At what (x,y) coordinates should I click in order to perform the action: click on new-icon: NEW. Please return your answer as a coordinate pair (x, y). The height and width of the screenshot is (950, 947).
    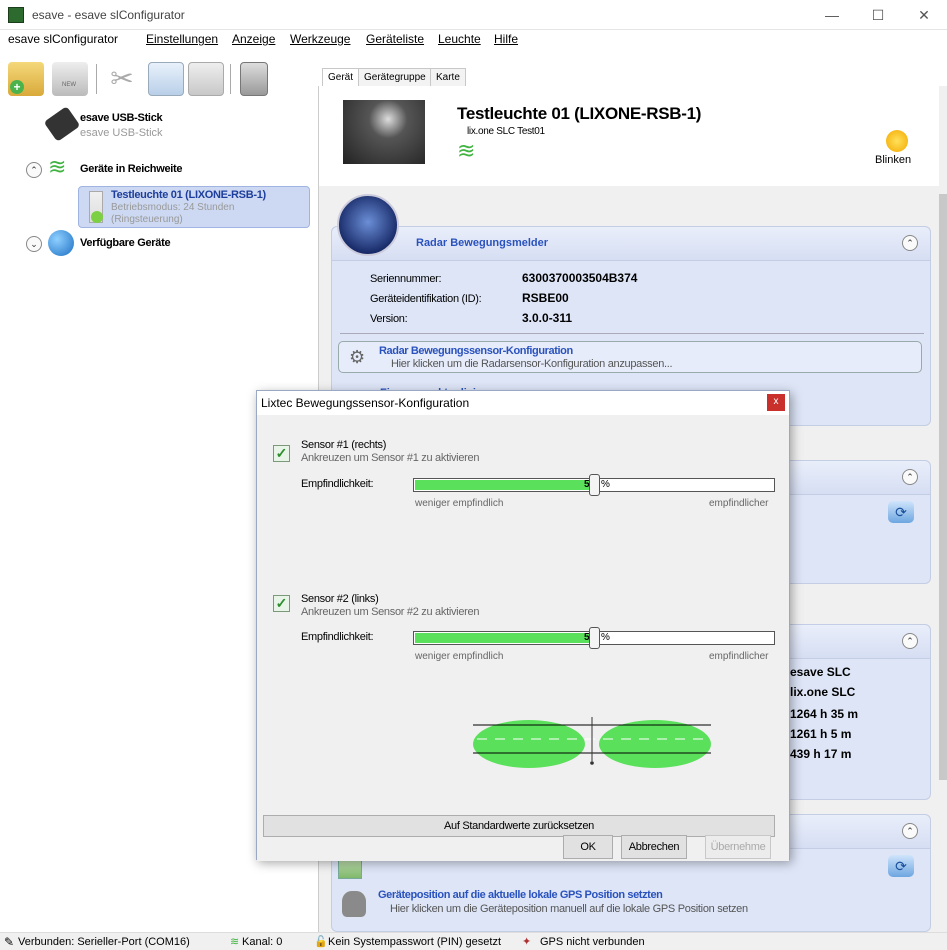
    Looking at the image, I should click on (70, 79).